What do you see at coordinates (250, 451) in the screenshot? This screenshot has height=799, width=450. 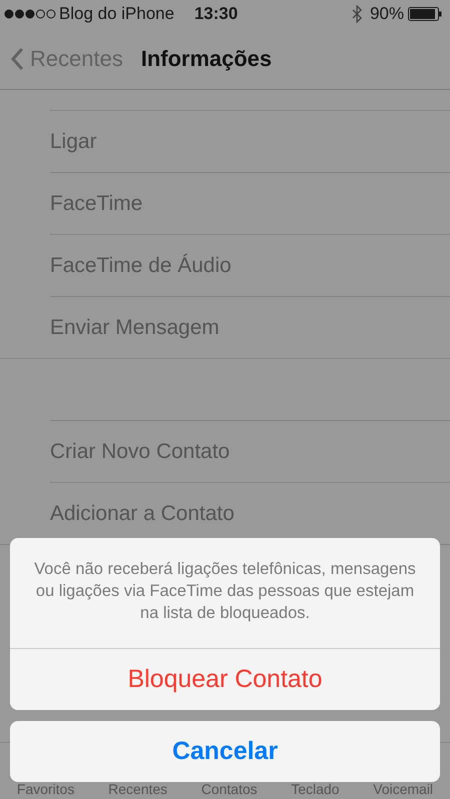 I see `list-row: Criar Novo Contato` at bounding box center [250, 451].